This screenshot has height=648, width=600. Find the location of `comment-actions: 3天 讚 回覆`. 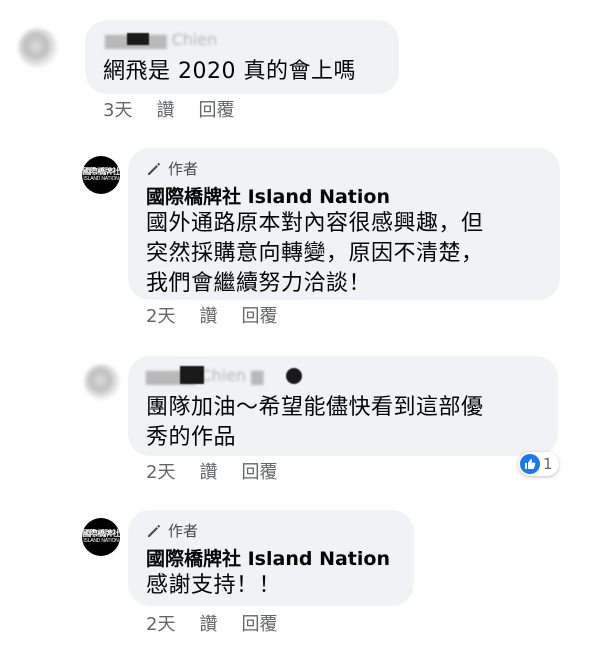

comment-actions: 3天 讚 回覆 is located at coordinates (168, 111).